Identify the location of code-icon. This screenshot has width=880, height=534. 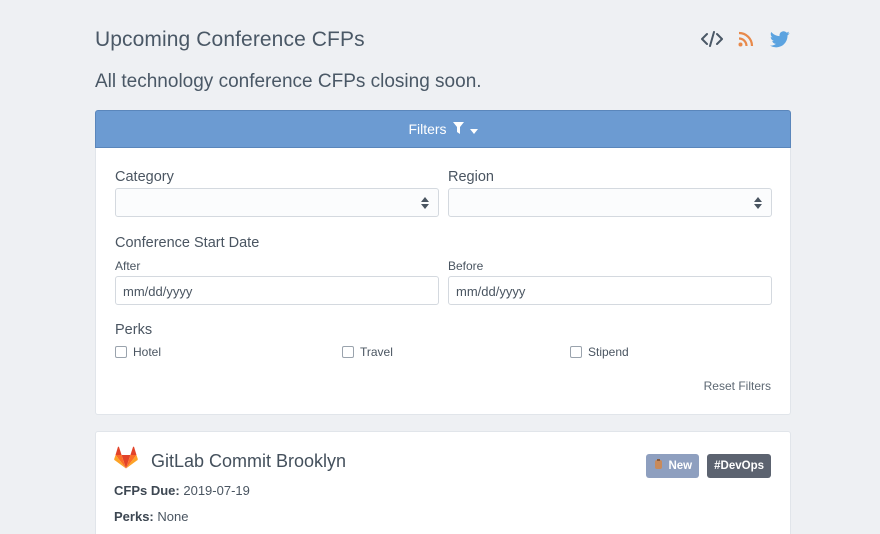
(712, 39).